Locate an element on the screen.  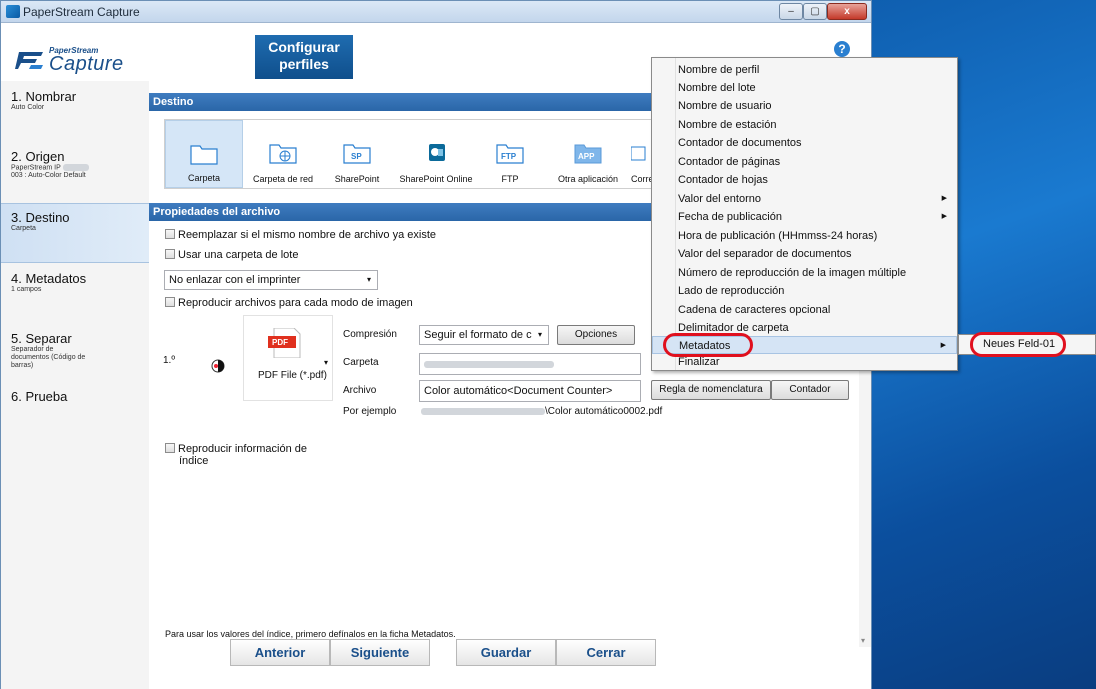
step-title: 6. Prueba is located at coordinates (39, 396).